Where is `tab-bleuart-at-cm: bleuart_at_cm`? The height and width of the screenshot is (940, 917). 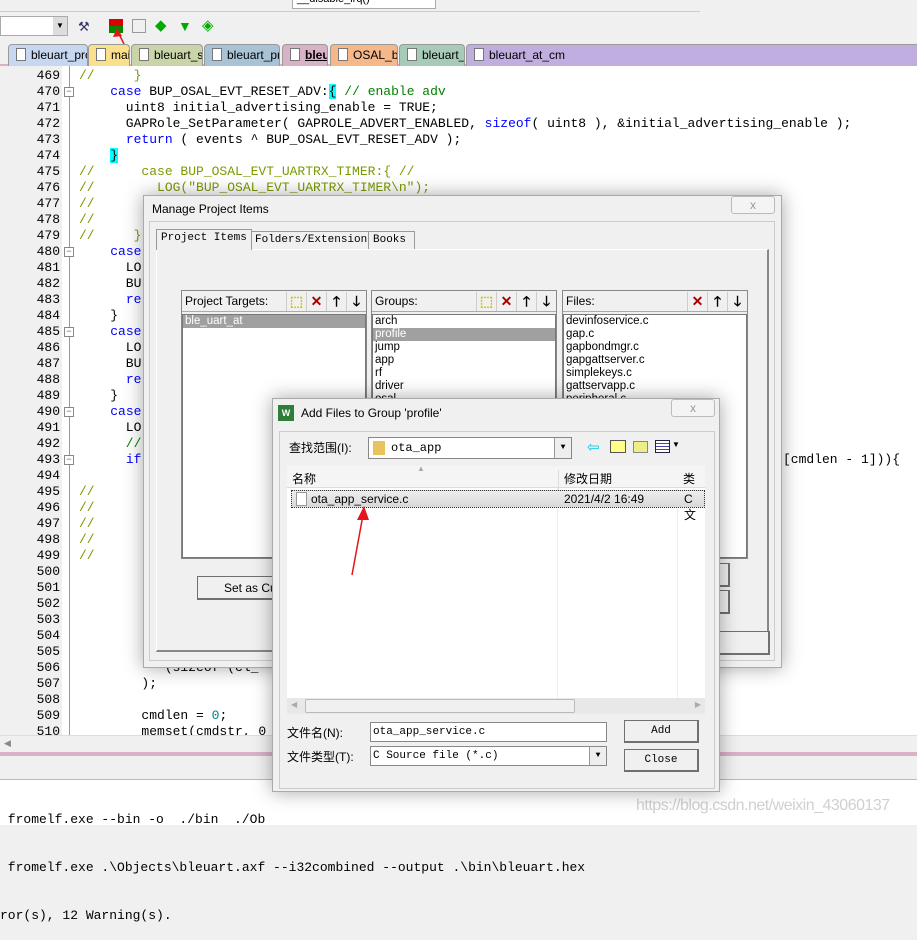 tab-bleuart-at-cm: bleuart_at_cm is located at coordinates (691, 55).